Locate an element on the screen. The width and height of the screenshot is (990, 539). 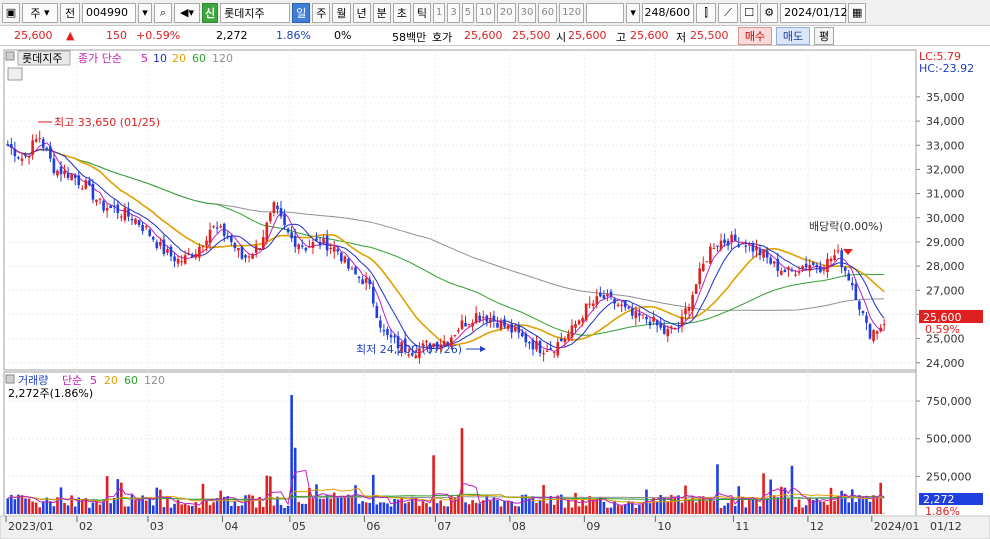
interval-3: 3 is located at coordinates (453, 12).